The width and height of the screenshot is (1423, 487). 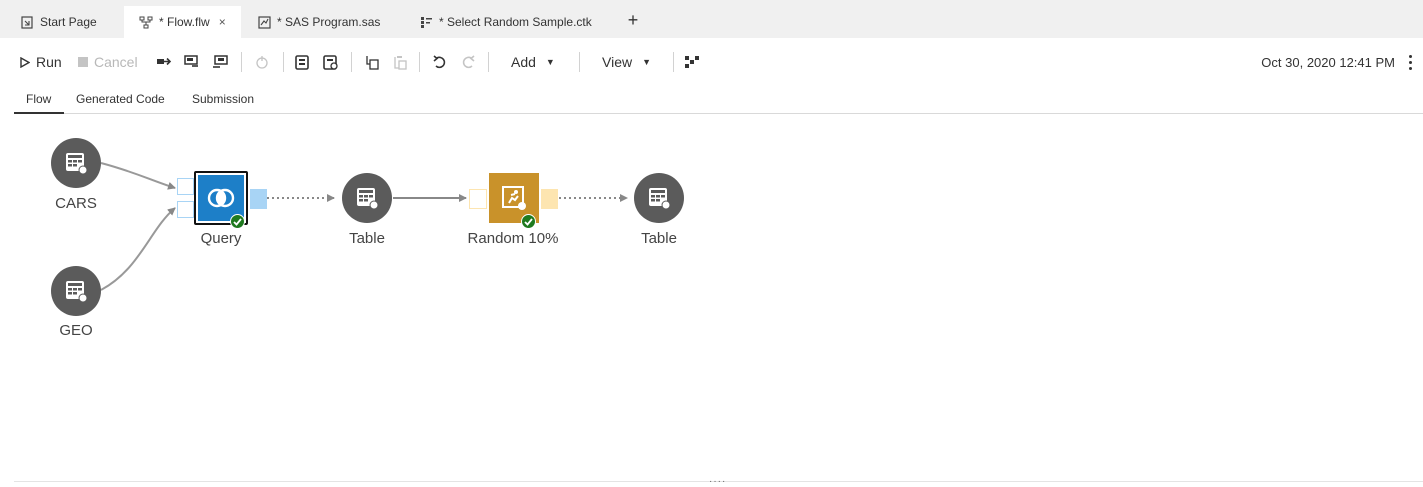 What do you see at coordinates (76, 330) in the screenshot?
I see `node-label-geo: GEO` at bounding box center [76, 330].